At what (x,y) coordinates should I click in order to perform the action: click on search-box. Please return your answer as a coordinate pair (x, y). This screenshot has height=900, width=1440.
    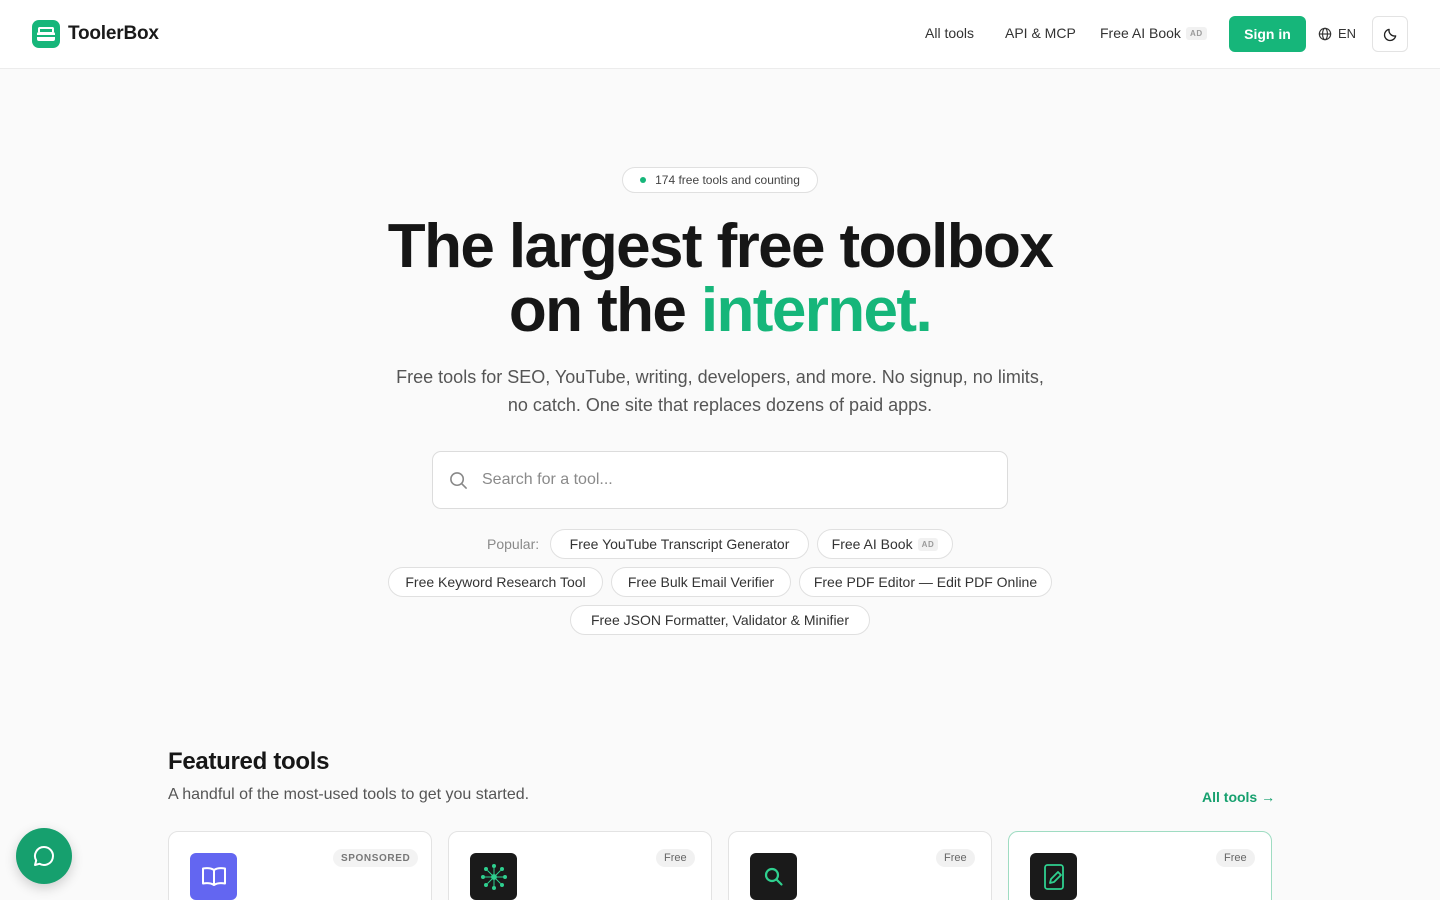
    Looking at the image, I should click on (720, 480).